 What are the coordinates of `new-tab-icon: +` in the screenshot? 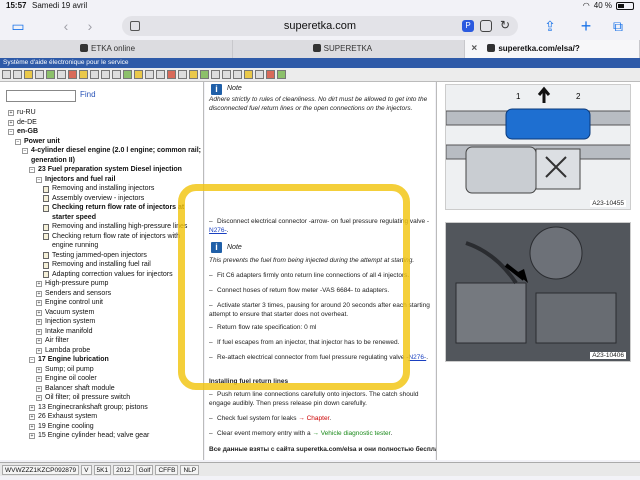 It's located at (586, 26).